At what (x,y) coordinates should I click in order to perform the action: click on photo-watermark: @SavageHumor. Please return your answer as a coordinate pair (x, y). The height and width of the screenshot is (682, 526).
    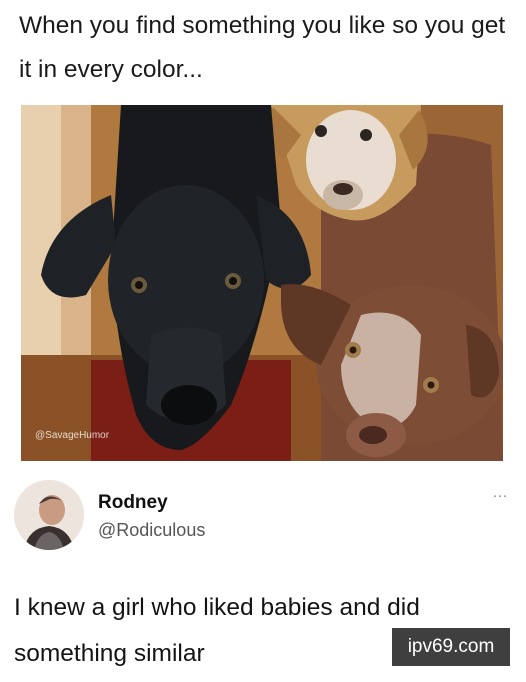
    Looking at the image, I should click on (72, 435).